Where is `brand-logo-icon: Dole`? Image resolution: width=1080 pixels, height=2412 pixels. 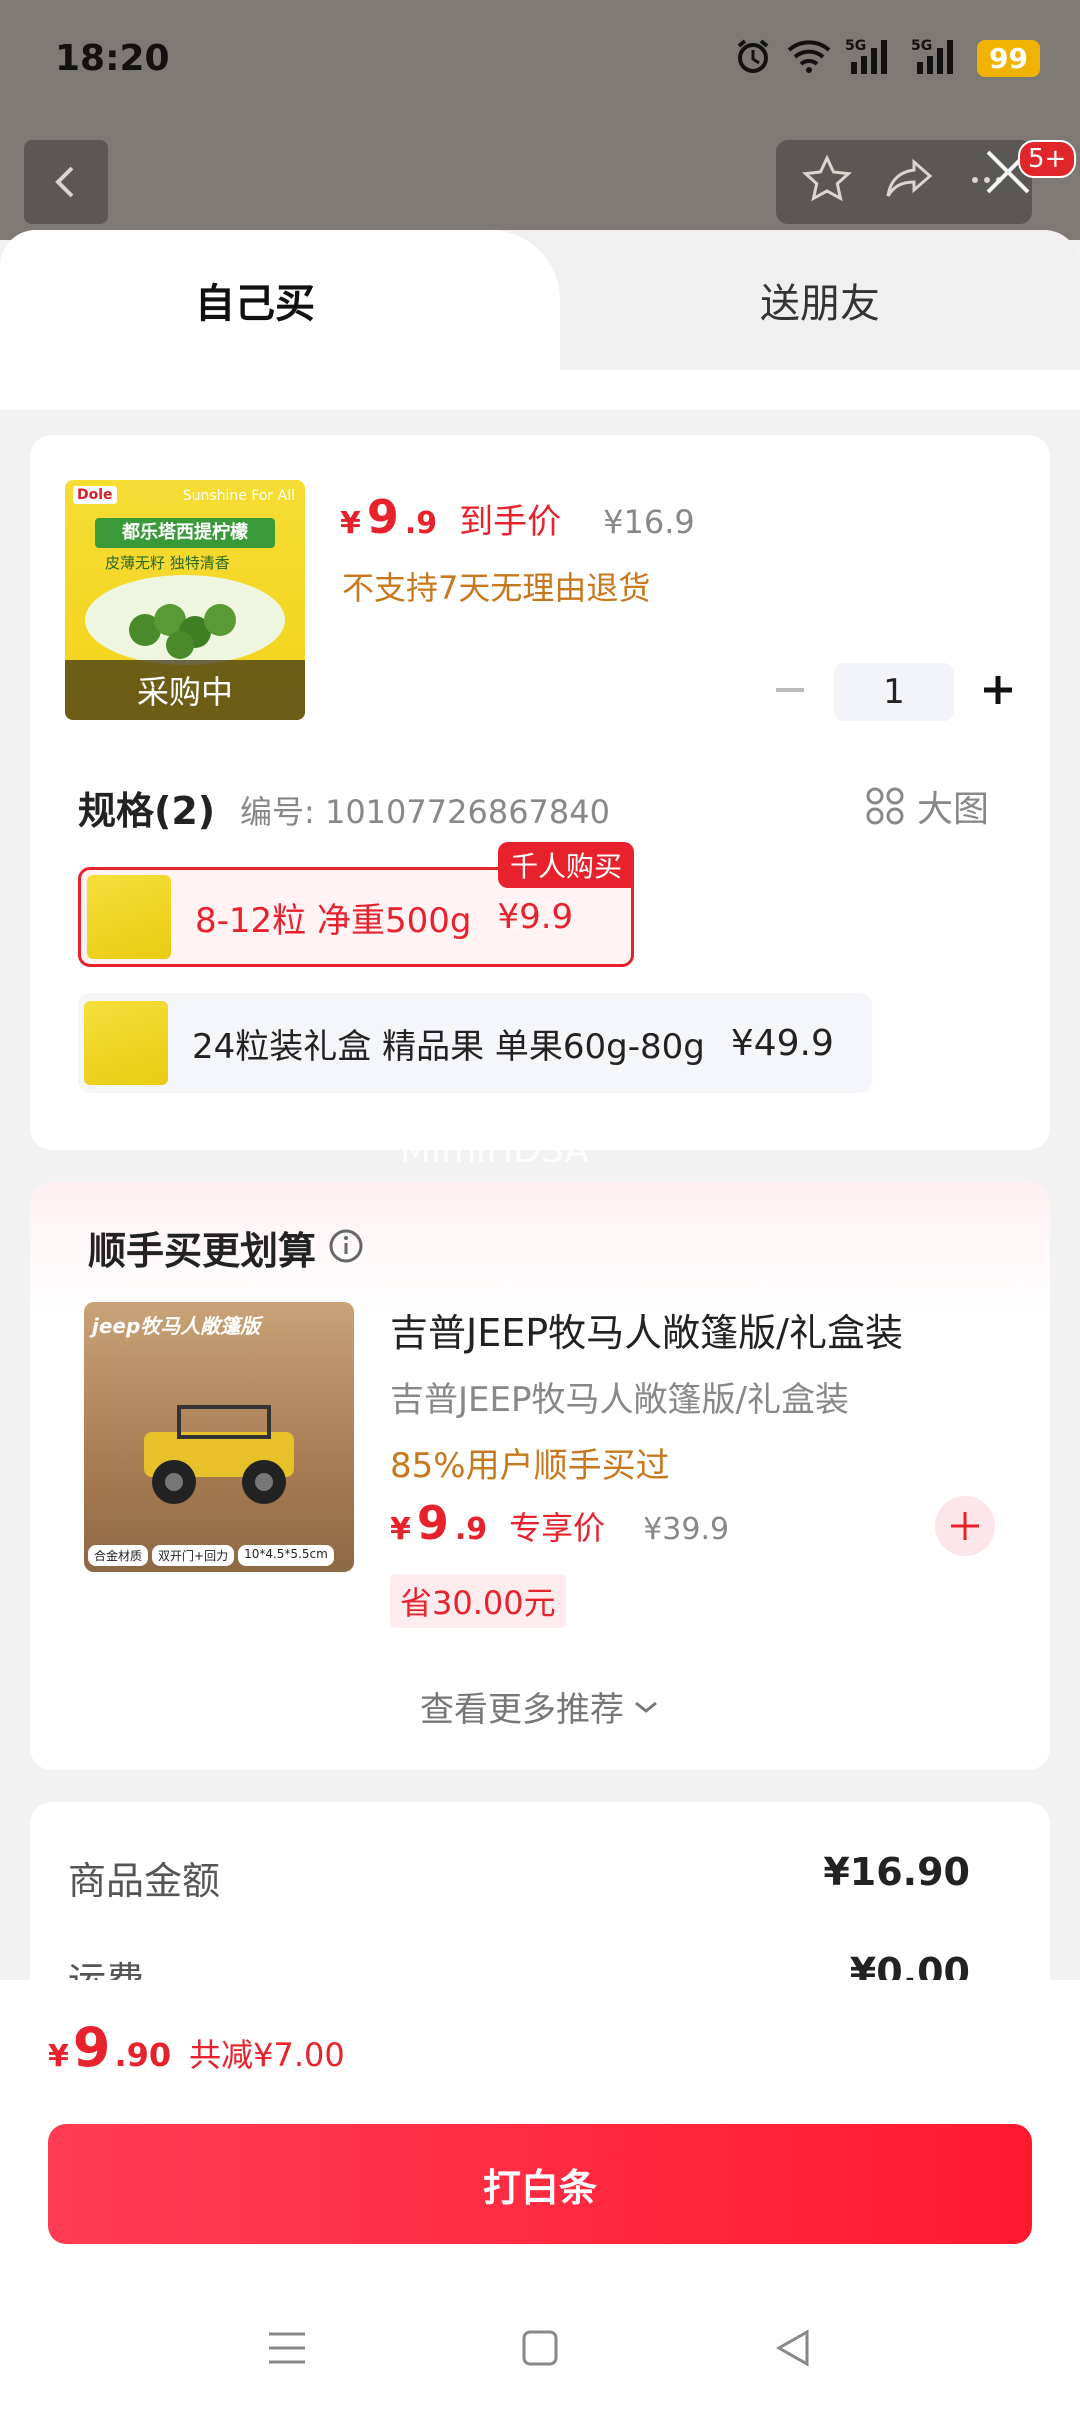 brand-logo-icon: Dole is located at coordinates (95, 495).